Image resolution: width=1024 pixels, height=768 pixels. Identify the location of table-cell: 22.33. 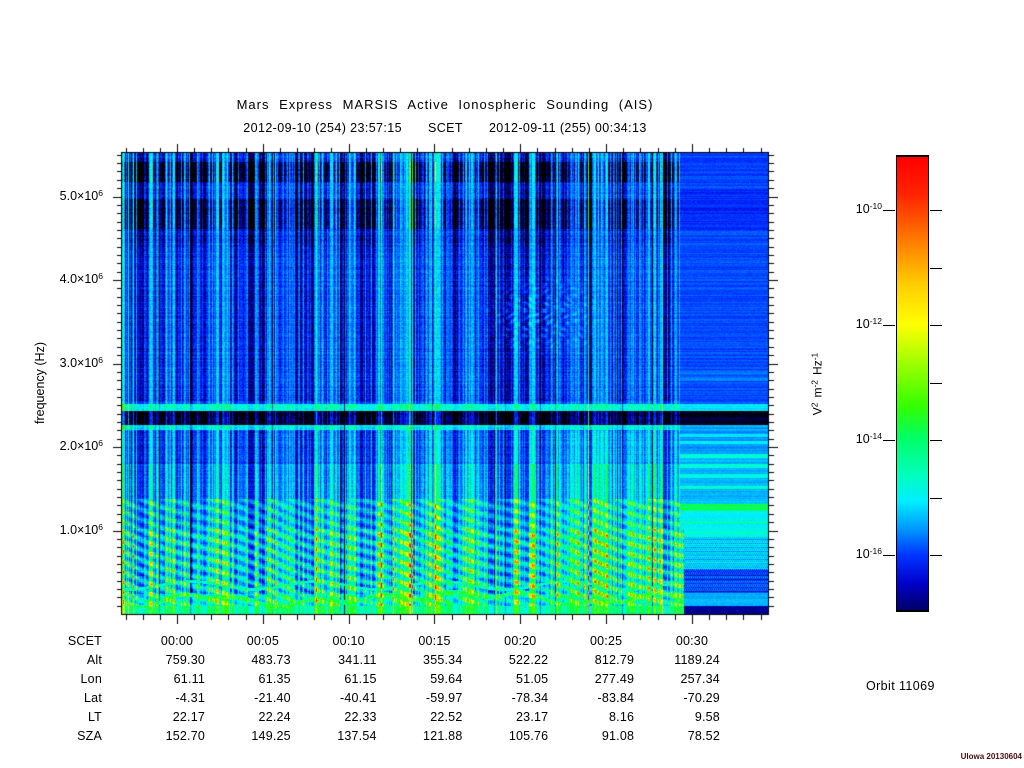
(360, 717).